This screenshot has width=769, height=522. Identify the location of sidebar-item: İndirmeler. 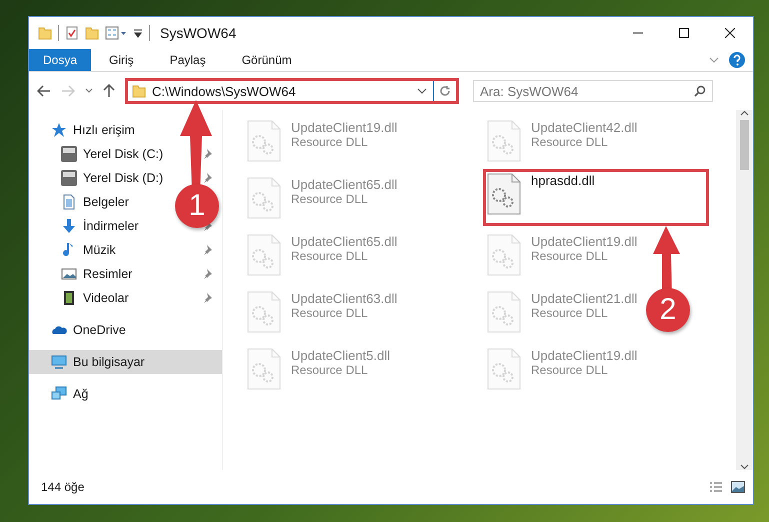
(102, 226).